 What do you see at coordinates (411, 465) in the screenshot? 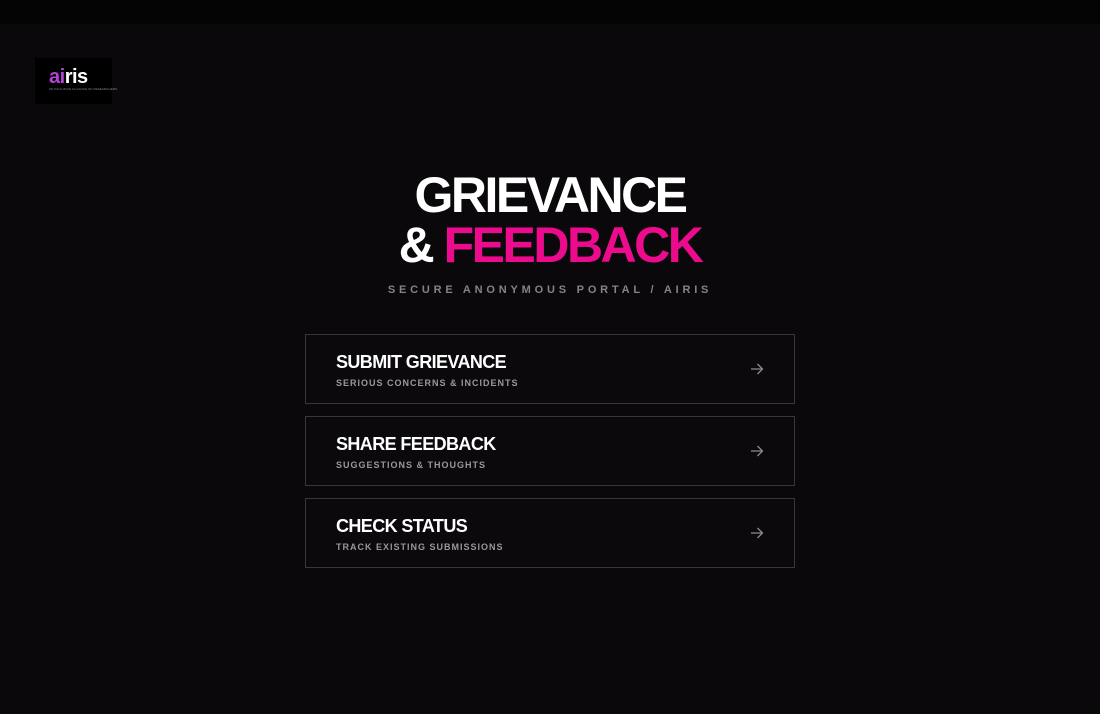
I see `card-subtitle: SUGGESTIONS & THOUGHTS` at bounding box center [411, 465].